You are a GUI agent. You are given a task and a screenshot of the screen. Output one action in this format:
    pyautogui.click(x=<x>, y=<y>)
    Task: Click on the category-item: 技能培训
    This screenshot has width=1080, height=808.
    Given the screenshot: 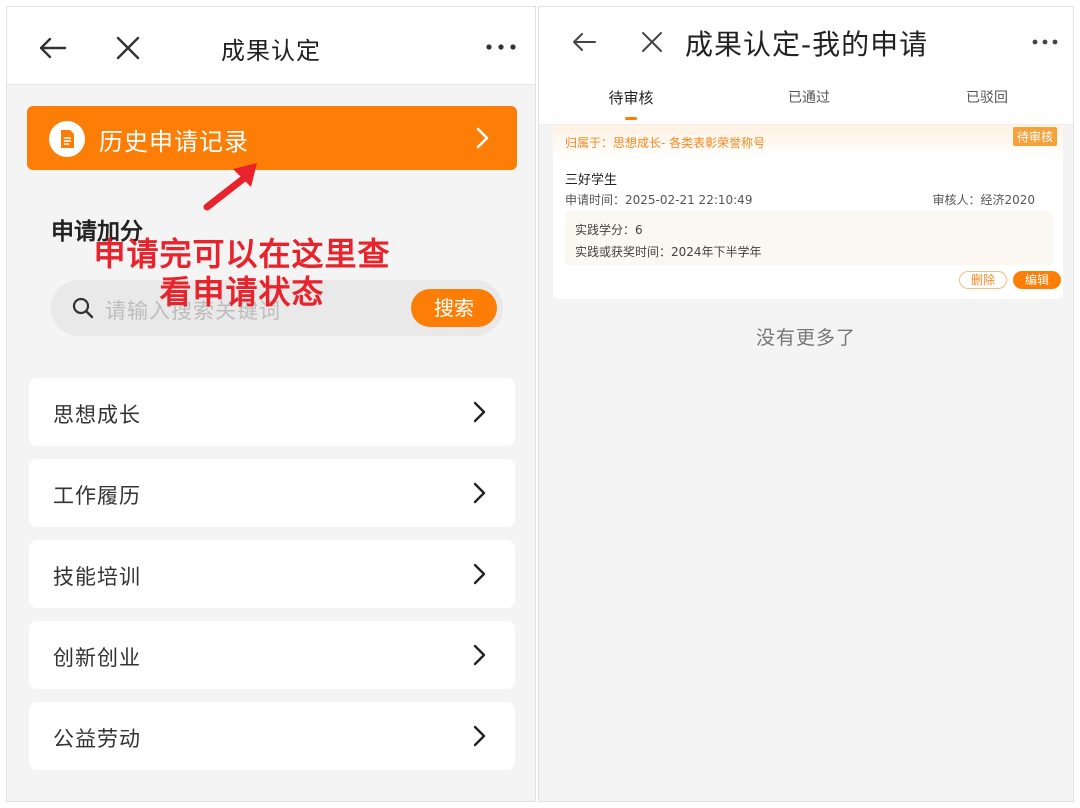 What is the action you would take?
    pyautogui.click(x=272, y=574)
    